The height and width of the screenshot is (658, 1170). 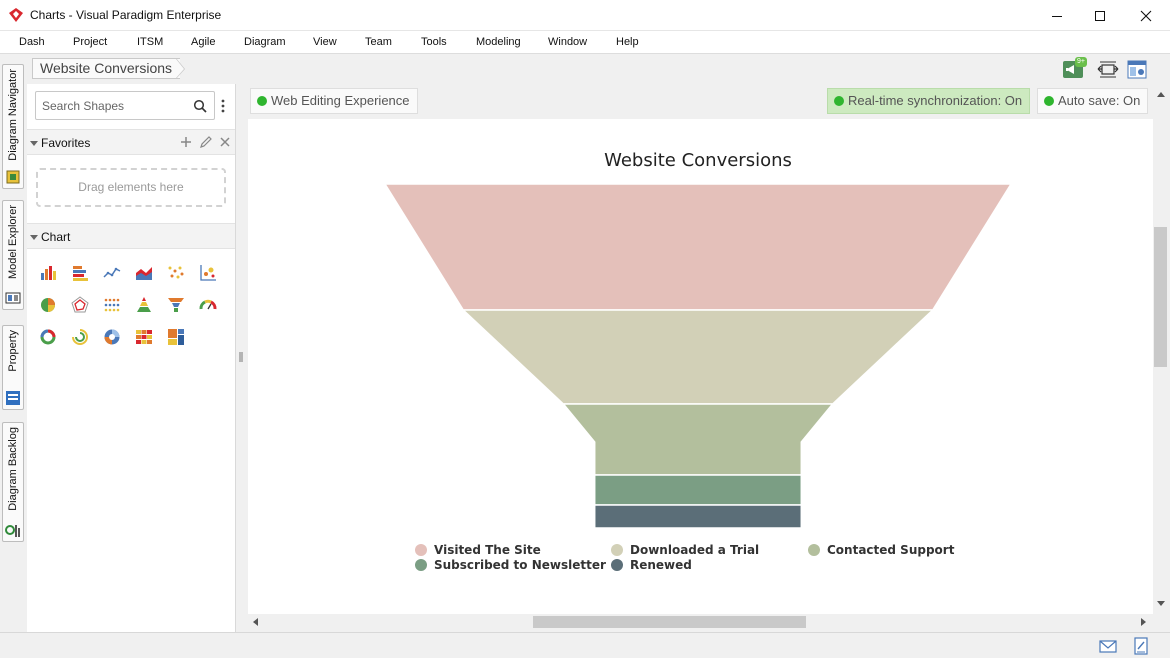 I want to click on notes-icon, so click(x=1141, y=646).